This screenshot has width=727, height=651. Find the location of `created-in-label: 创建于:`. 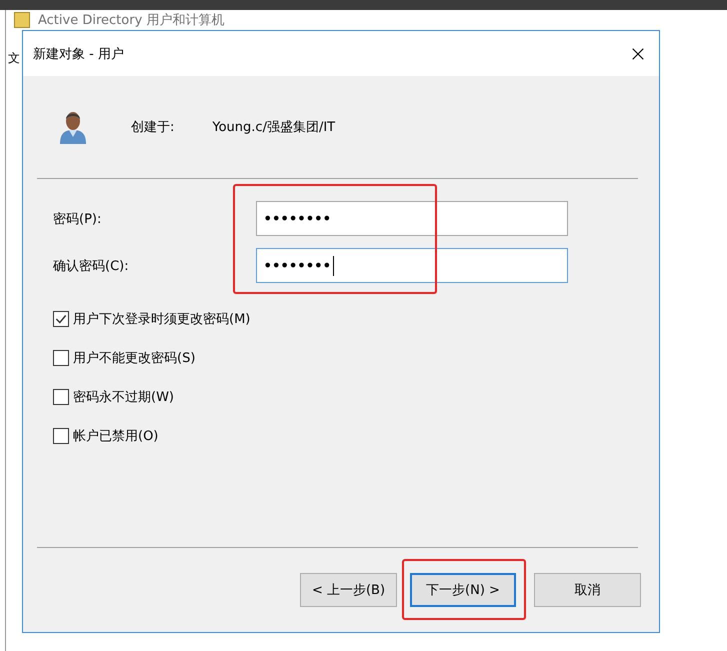

created-in-label: 创建于: is located at coordinates (152, 127).